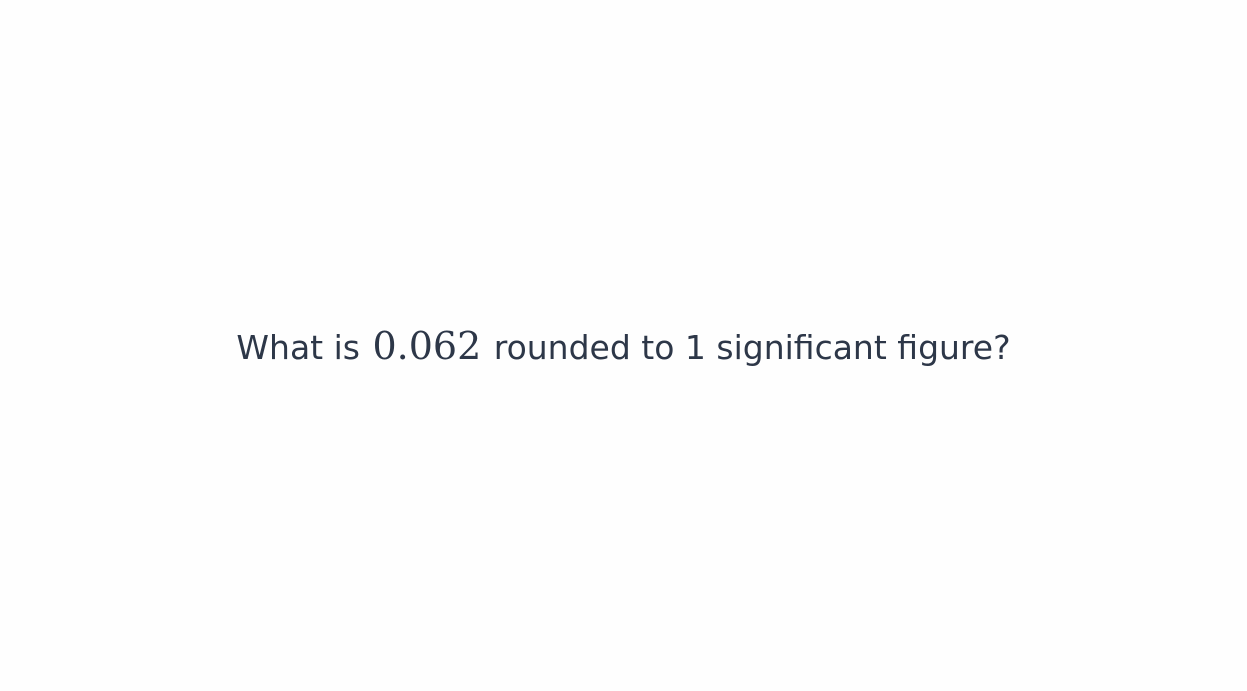 This screenshot has width=1247, height=691. Describe the element at coordinates (303, 347) in the screenshot. I see `question-prefix: What is` at that location.